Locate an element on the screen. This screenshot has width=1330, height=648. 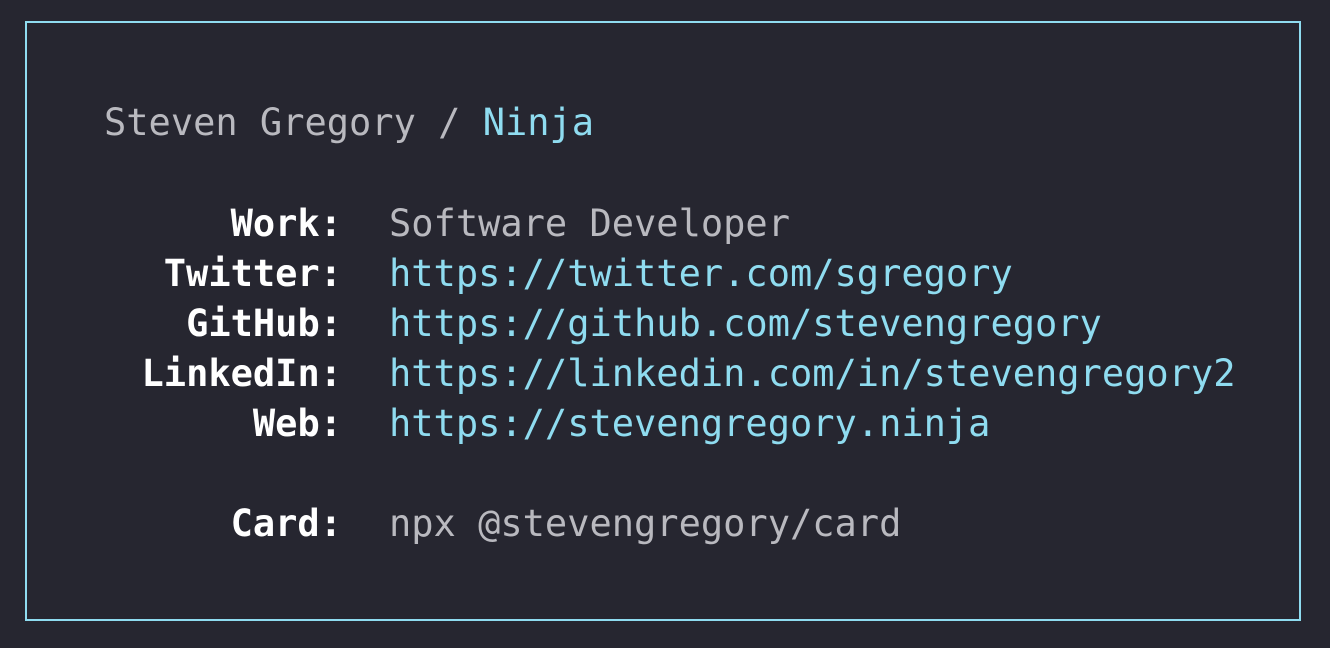
twitter-label: Twitter: is located at coordinates (252, 273).